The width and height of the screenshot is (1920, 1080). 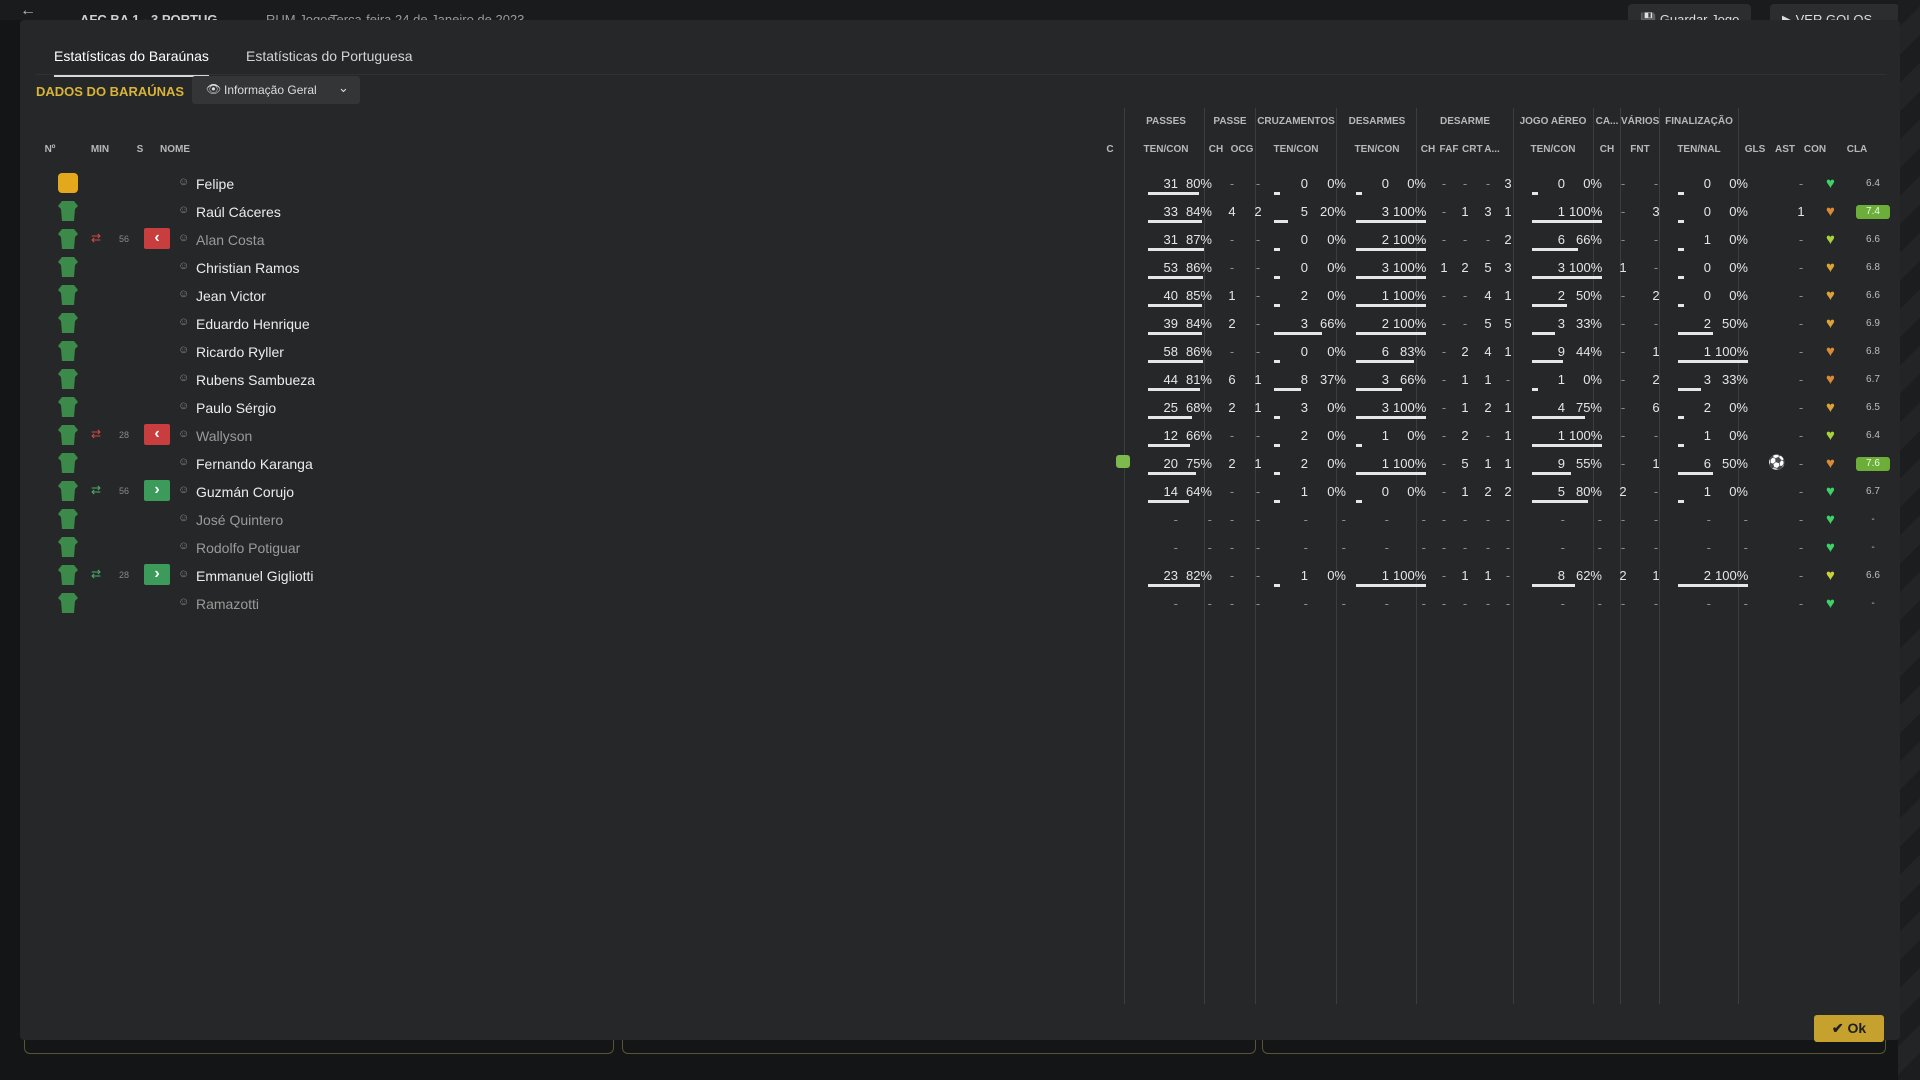 I want to click on player-name: Rubens Sambueza, so click(x=255, y=380).